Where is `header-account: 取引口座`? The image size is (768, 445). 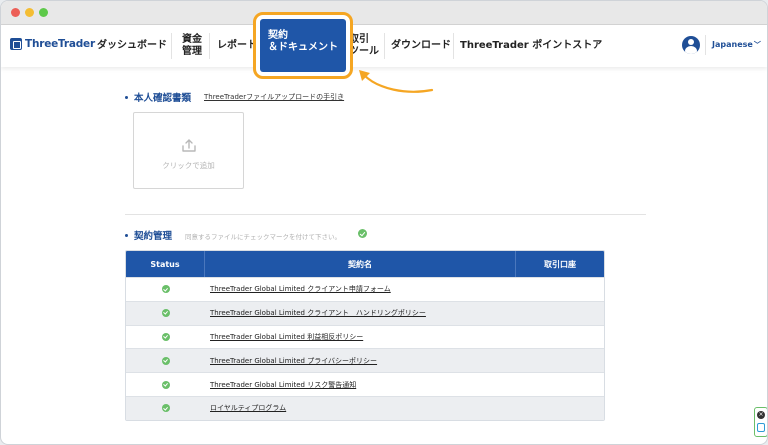 header-account: 取引口座 is located at coordinates (560, 264).